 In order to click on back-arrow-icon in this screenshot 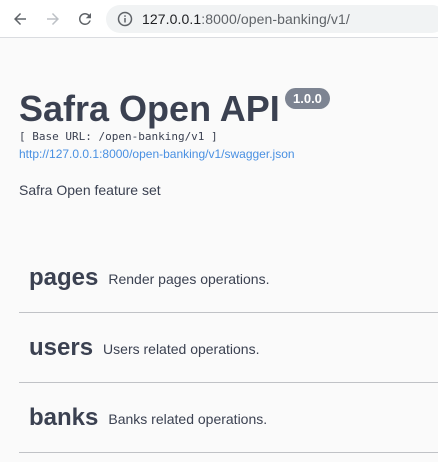, I will do `click(20, 19)`.